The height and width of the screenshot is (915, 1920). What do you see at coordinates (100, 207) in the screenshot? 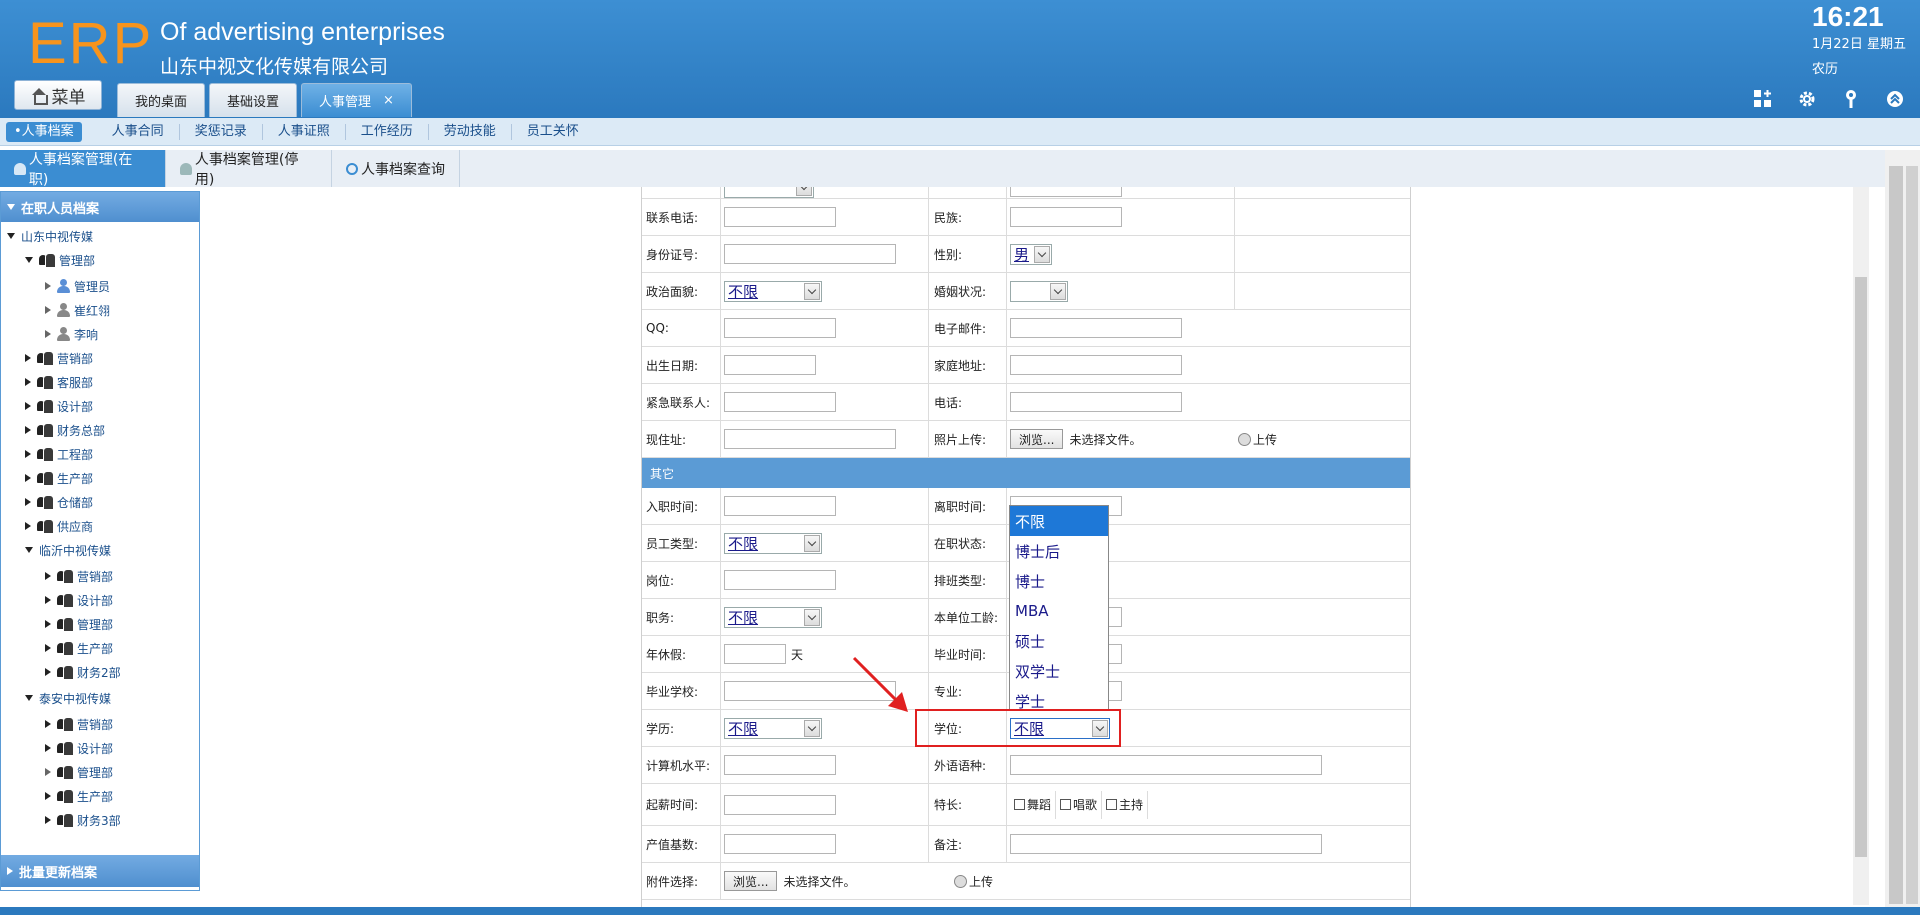
I see `sidebar-header: 在职人员档案` at bounding box center [100, 207].